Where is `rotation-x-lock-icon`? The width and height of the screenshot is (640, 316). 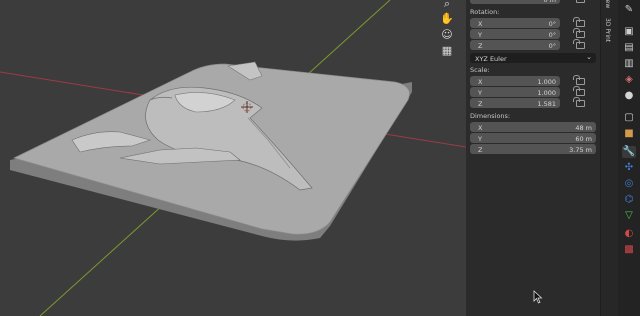 rotation-x-lock-icon is located at coordinates (579, 22).